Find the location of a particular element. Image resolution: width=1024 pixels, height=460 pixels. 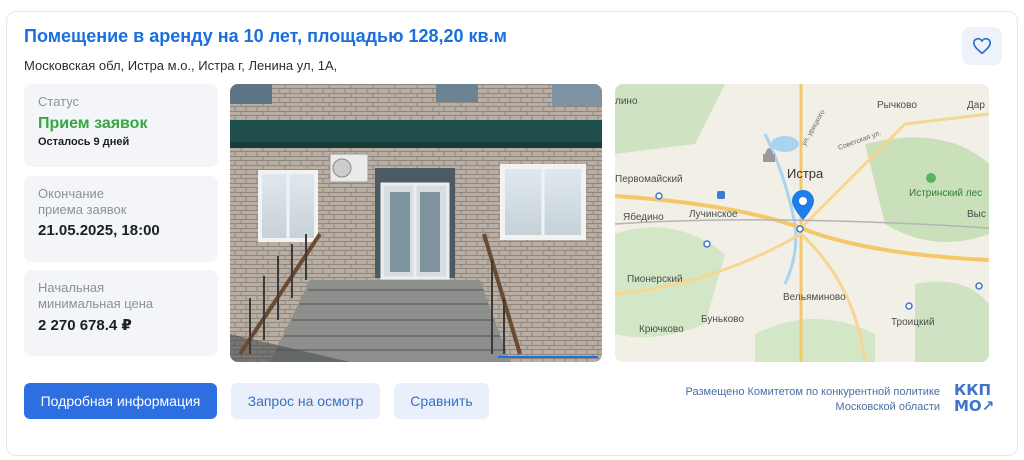

map-label-ilino: лино is located at coordinates (626, 101).